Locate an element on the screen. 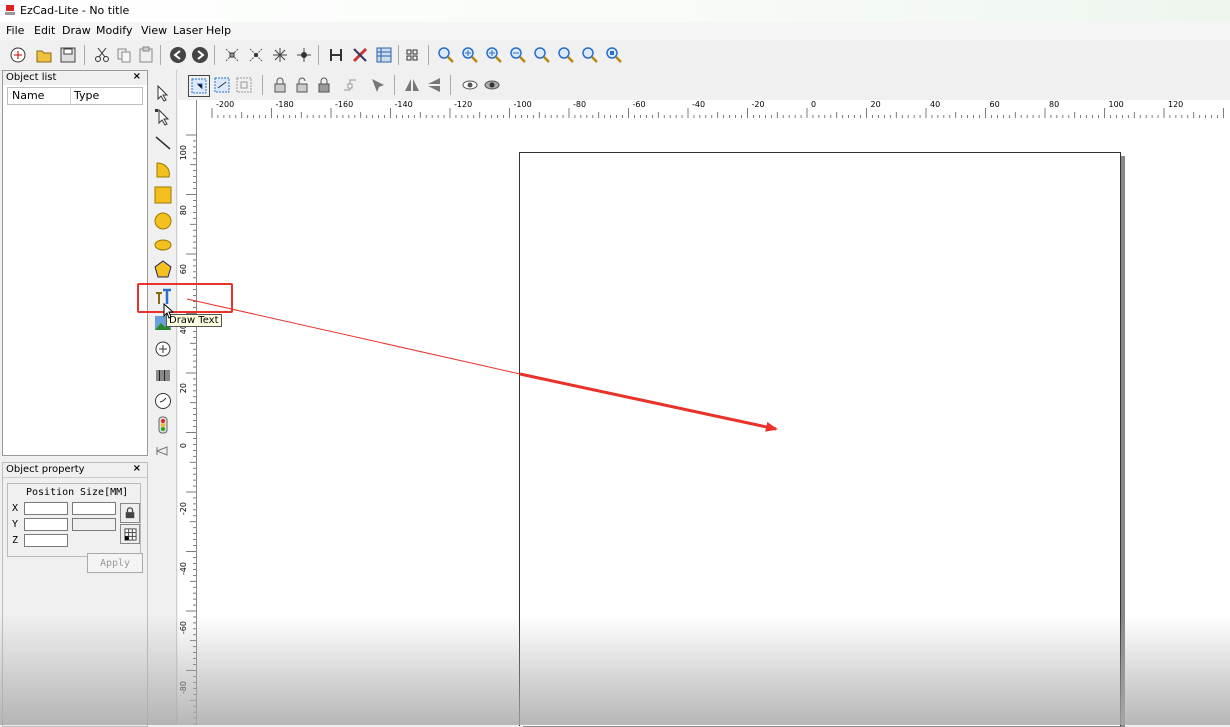 The image size is (1230, 727). position-z-field is located at coordinates (46, 540).